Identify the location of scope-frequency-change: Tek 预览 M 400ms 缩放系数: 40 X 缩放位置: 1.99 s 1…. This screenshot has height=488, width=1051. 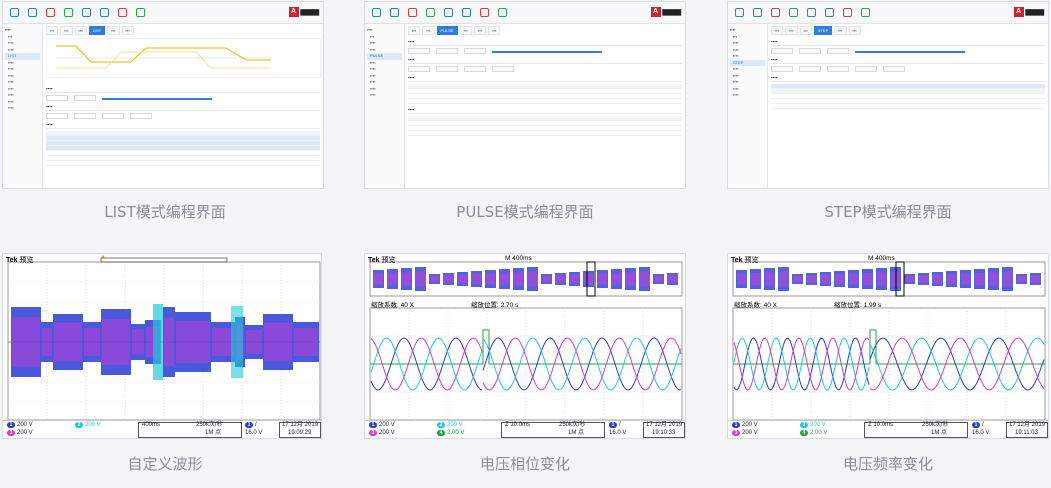
(888, 346).